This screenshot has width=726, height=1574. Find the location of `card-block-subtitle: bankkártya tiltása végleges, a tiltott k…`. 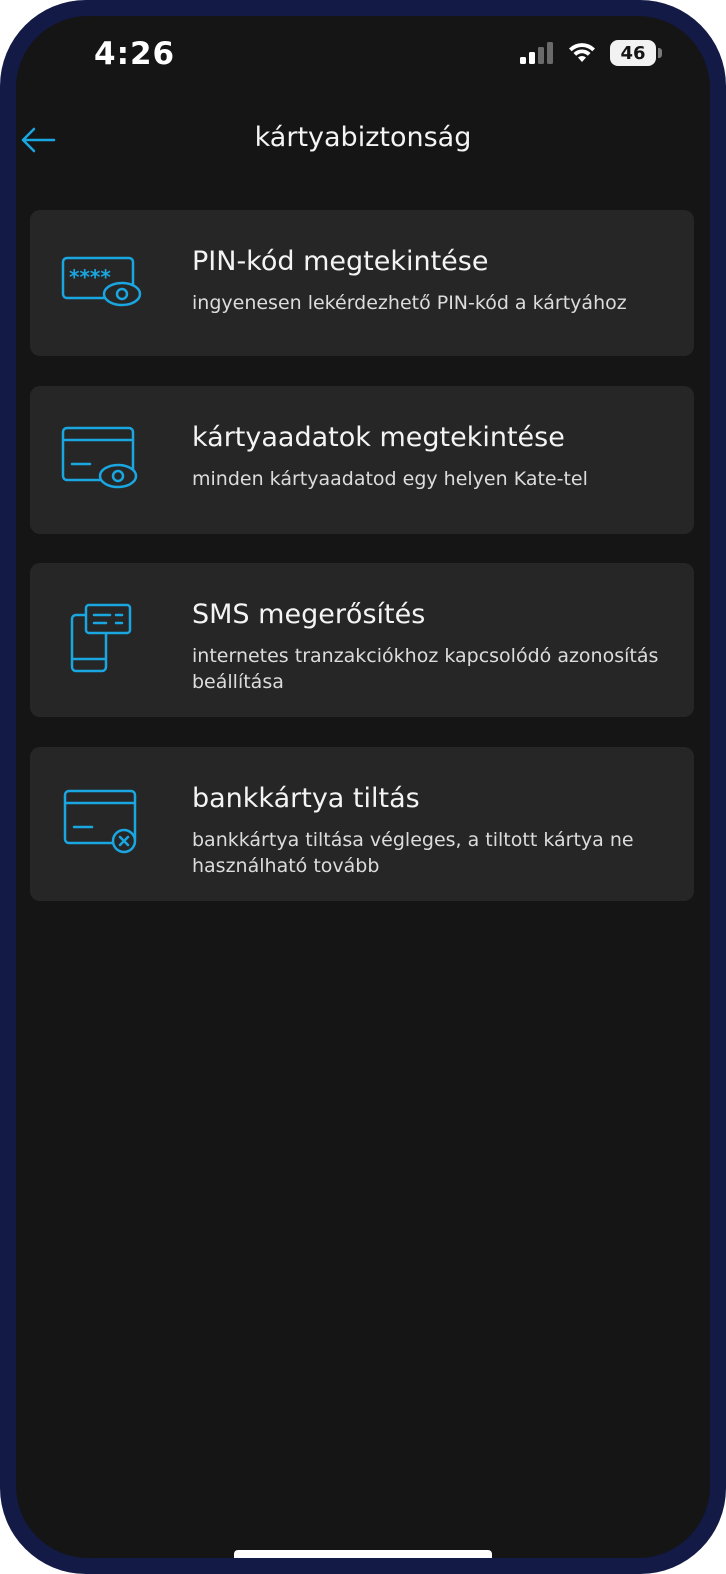

card-block-subtitle: bankkártya tiltása végleges, a tiltott k… is located at coordinates (413, 853).